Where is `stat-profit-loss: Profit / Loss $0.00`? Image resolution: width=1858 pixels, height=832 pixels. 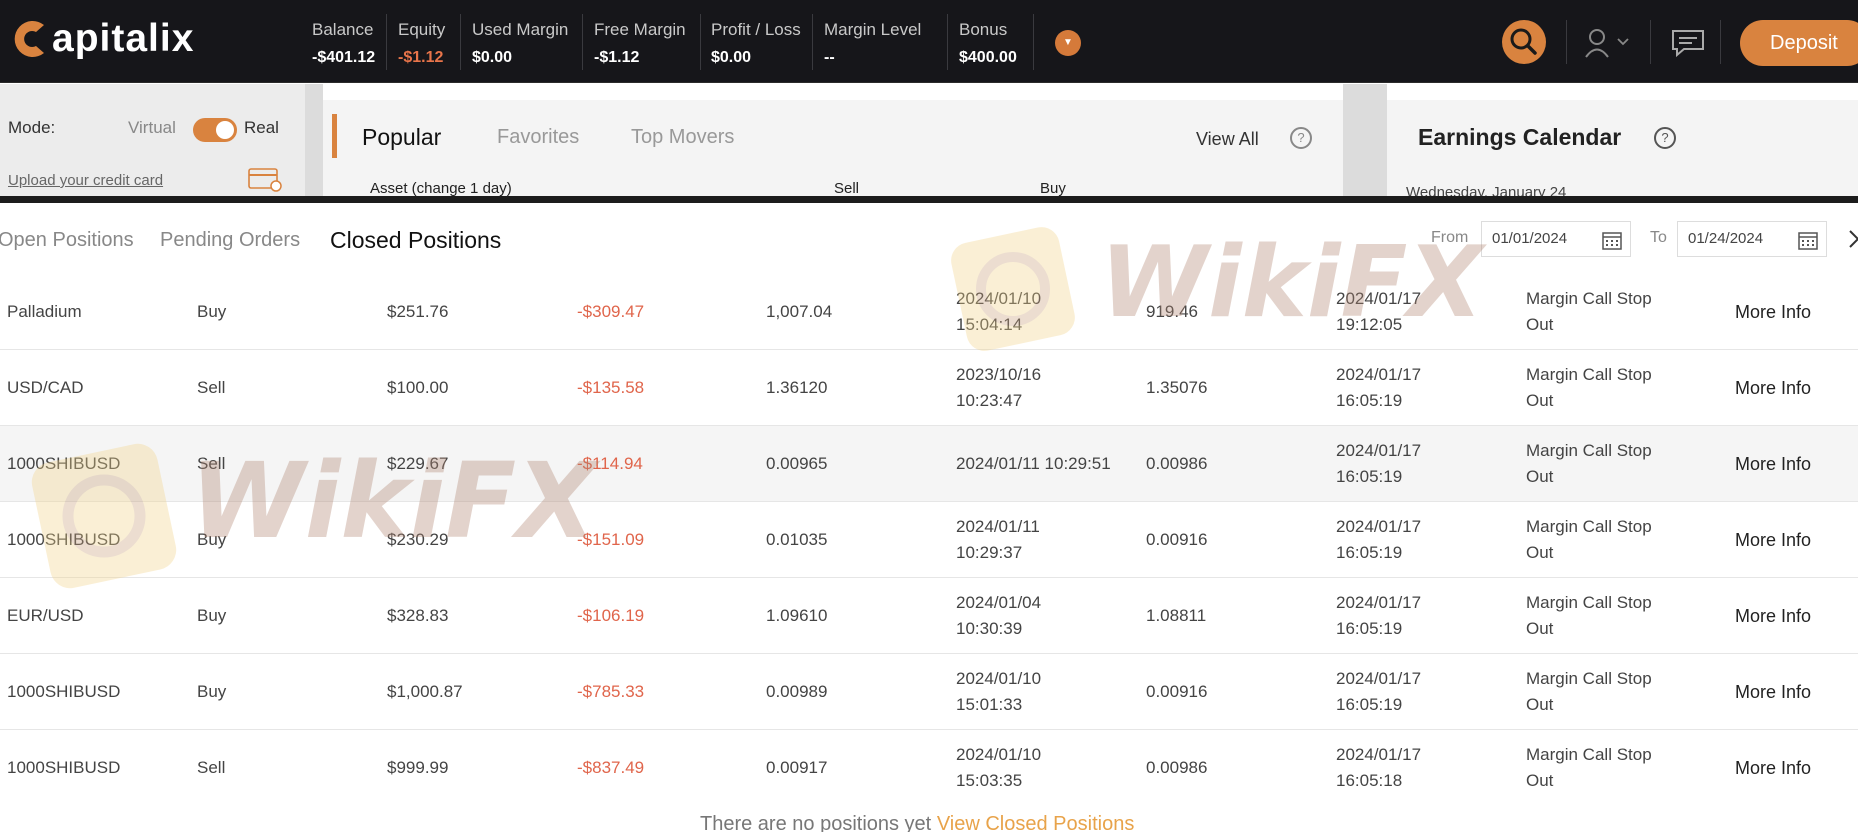
stat-profit-loss: Profit / Loss $0.00 is located at coordinates (756, 45).